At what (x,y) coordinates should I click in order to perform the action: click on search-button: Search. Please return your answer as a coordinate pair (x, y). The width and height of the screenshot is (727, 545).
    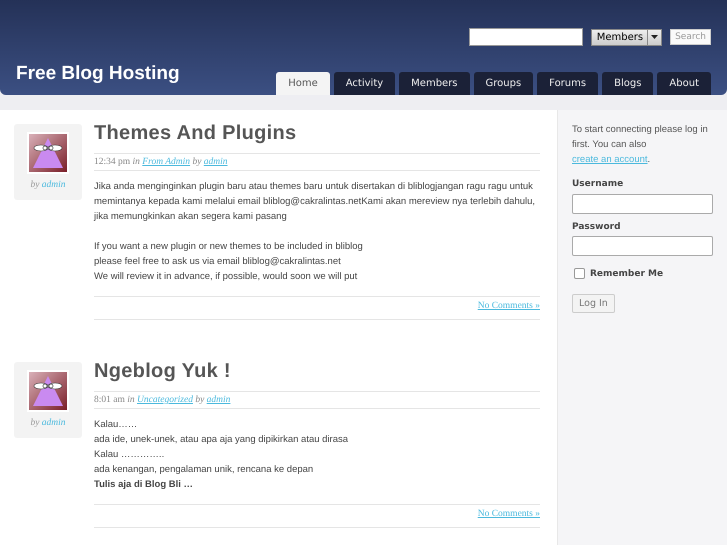
    Looking at the image, I should click on (690, 37).